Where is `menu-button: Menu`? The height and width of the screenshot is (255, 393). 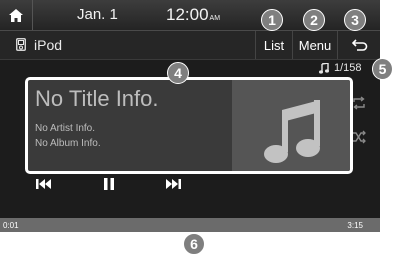 menu-button: Menu is located at coordinates (314, 45).